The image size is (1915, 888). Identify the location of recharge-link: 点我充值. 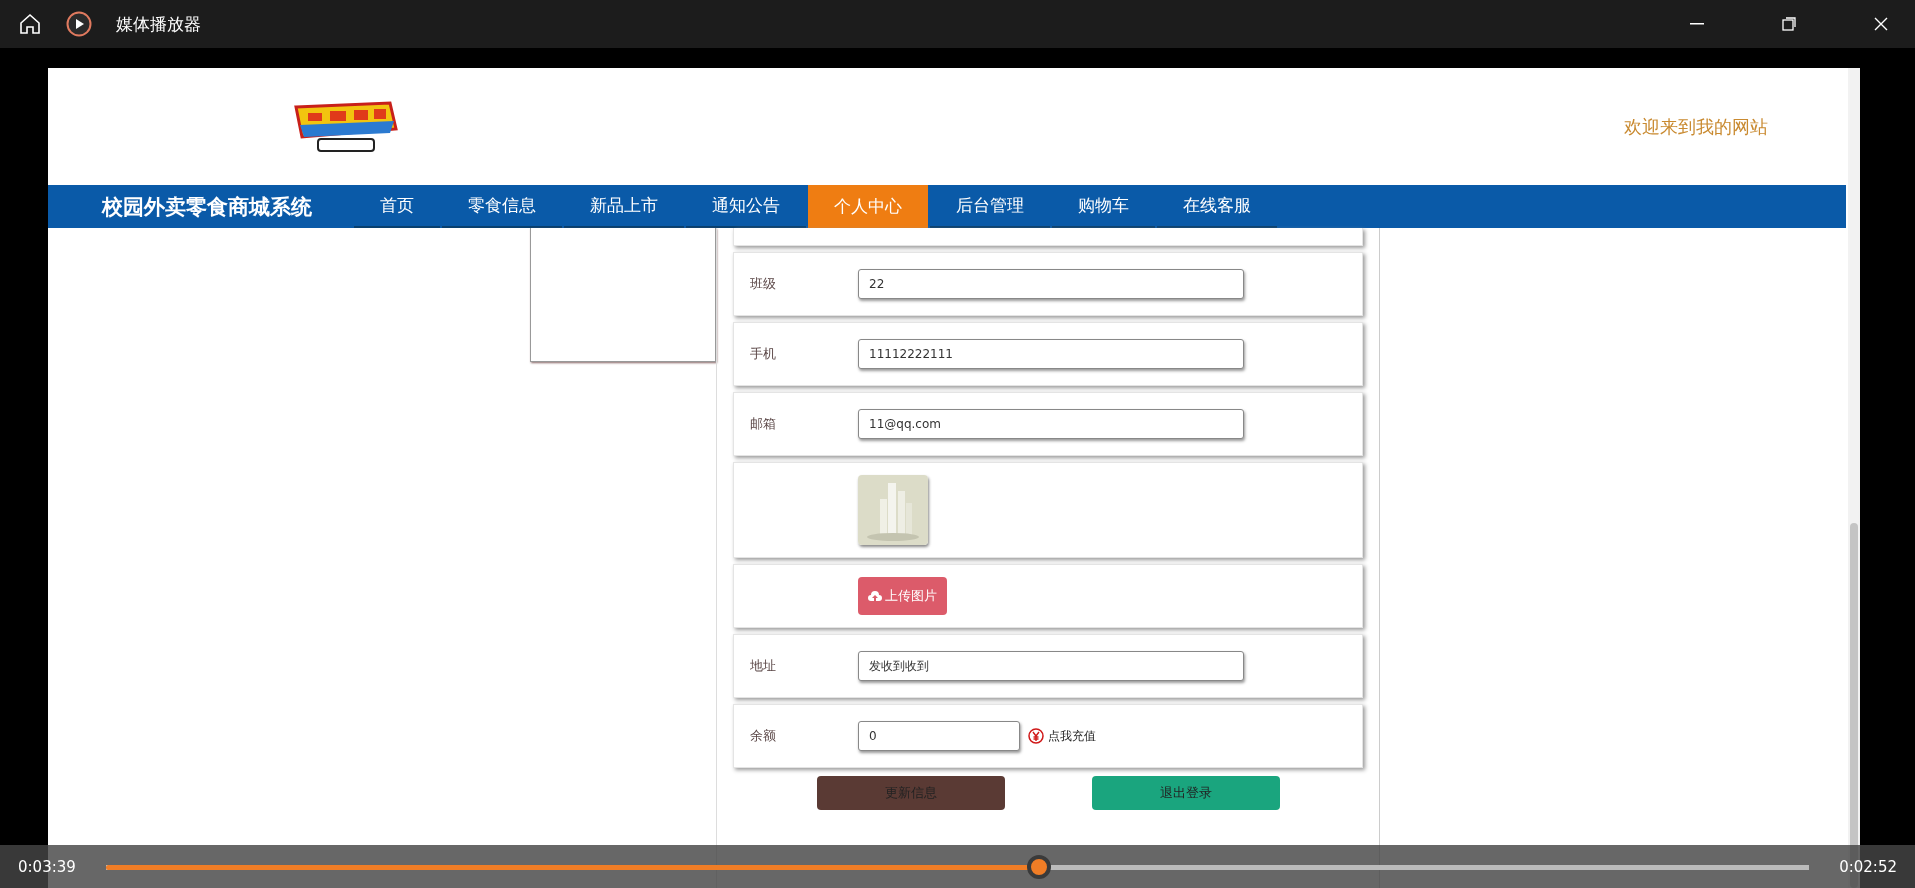
(1062, 736).